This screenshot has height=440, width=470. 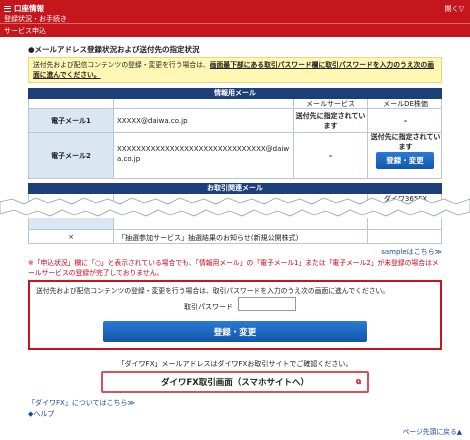 What do you see at coordinates (235, 104) in the screenshot?
I see `info-mail-colheader: メールサービス メールDE株価` at bounding box center [235, 104].